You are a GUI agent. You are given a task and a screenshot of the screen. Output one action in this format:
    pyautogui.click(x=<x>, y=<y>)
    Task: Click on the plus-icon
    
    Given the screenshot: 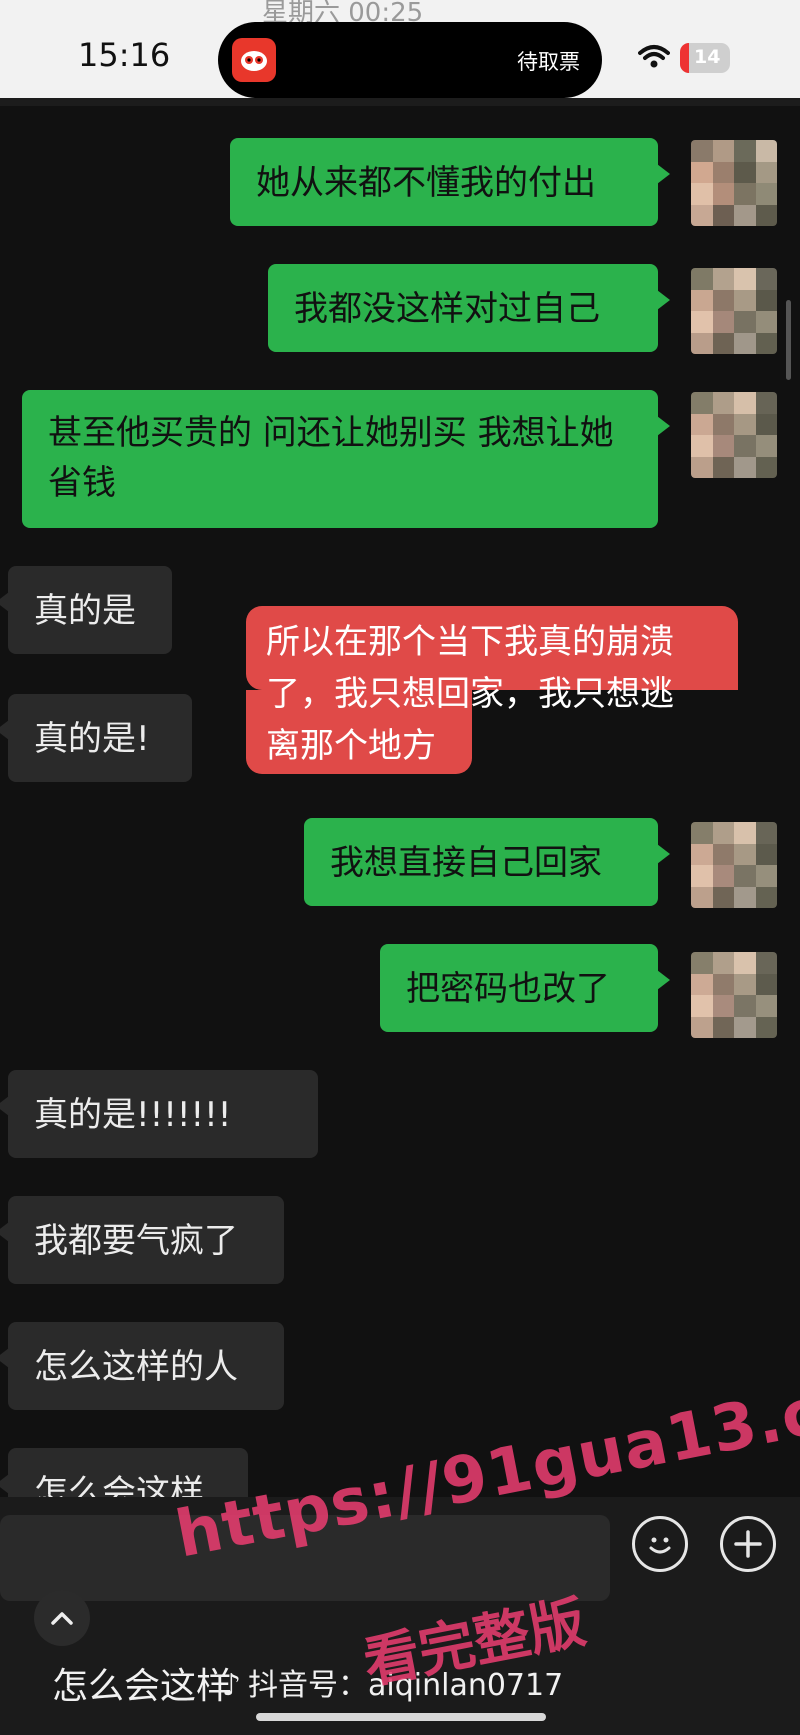 What is the action you would take?
    pyautogui.click(x=748, y=1544)
    